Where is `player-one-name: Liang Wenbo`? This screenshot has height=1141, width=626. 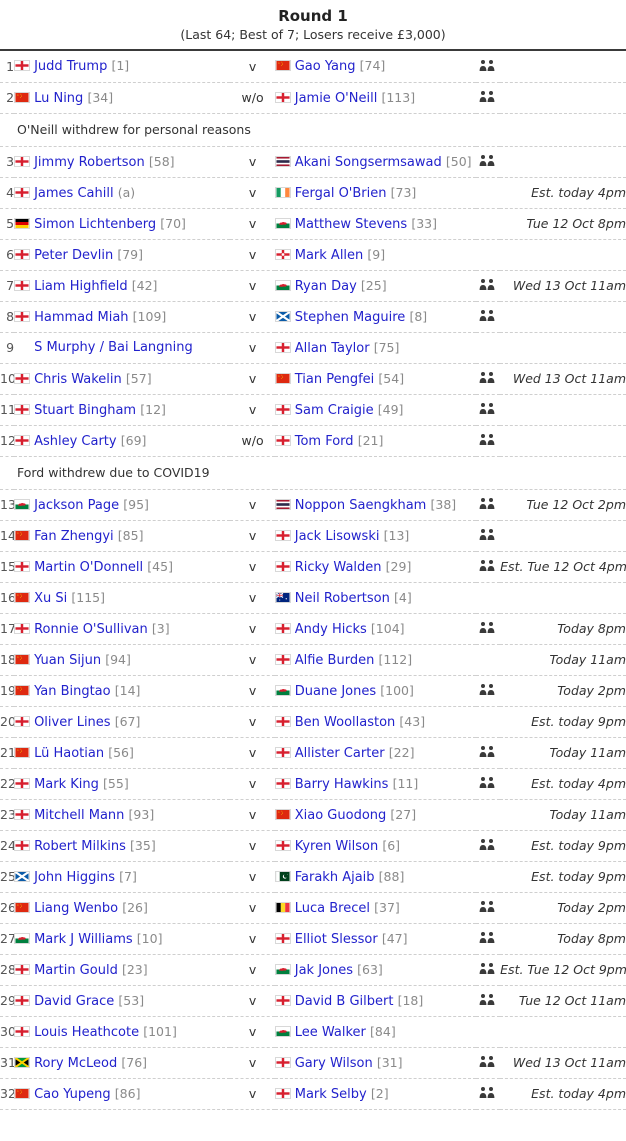
player-one-name: Liang Wenbo is located at coordinates (76, 908).